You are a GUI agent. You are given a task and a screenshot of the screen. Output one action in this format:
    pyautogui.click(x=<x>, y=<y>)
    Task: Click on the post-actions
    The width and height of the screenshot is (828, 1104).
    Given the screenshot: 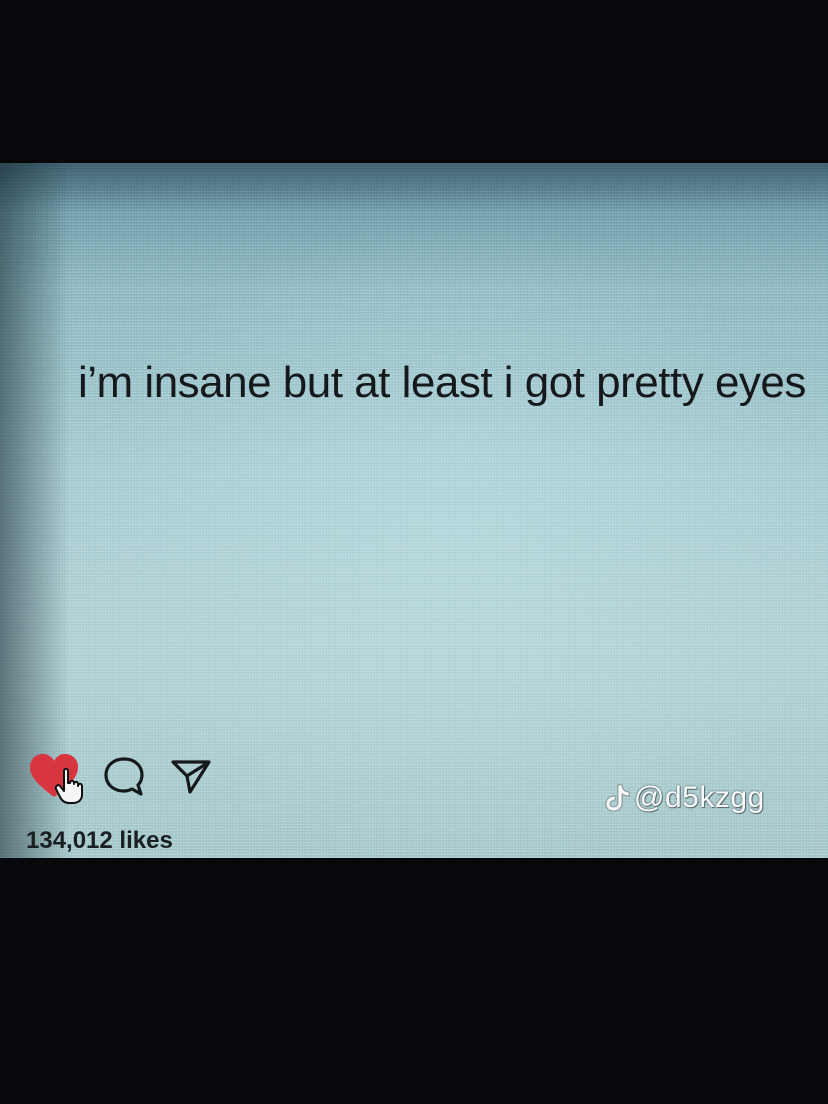 What is the action you would take?
    pyautogui.click(x=121, y=778)
    